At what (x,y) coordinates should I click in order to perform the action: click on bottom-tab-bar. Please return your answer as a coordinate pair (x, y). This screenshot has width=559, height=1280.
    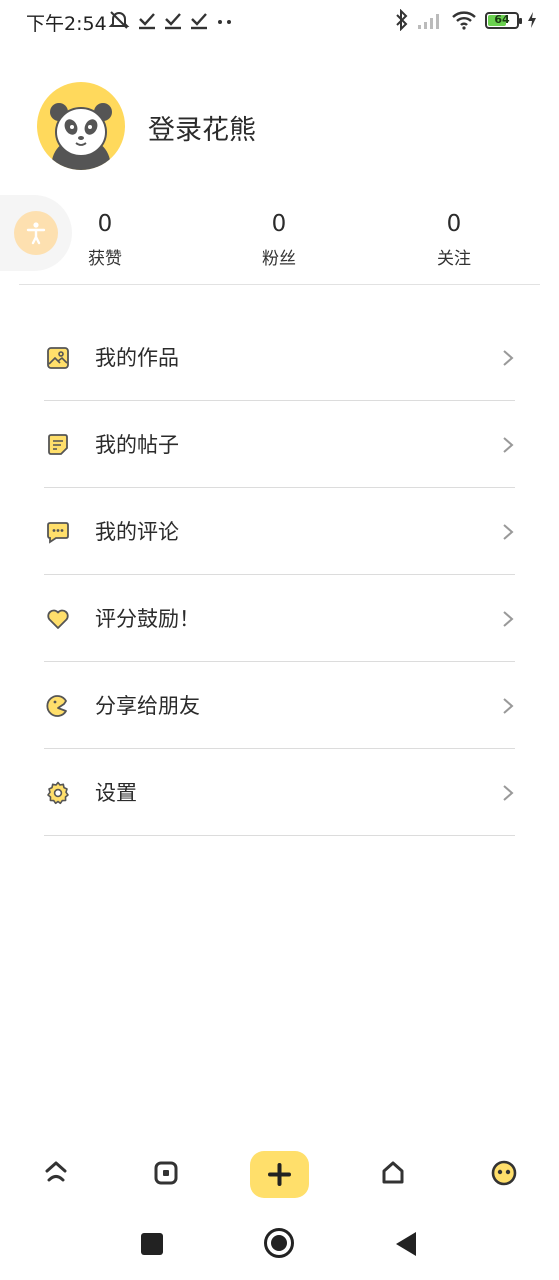
    Looking at the image, I should click on (279, 1175).